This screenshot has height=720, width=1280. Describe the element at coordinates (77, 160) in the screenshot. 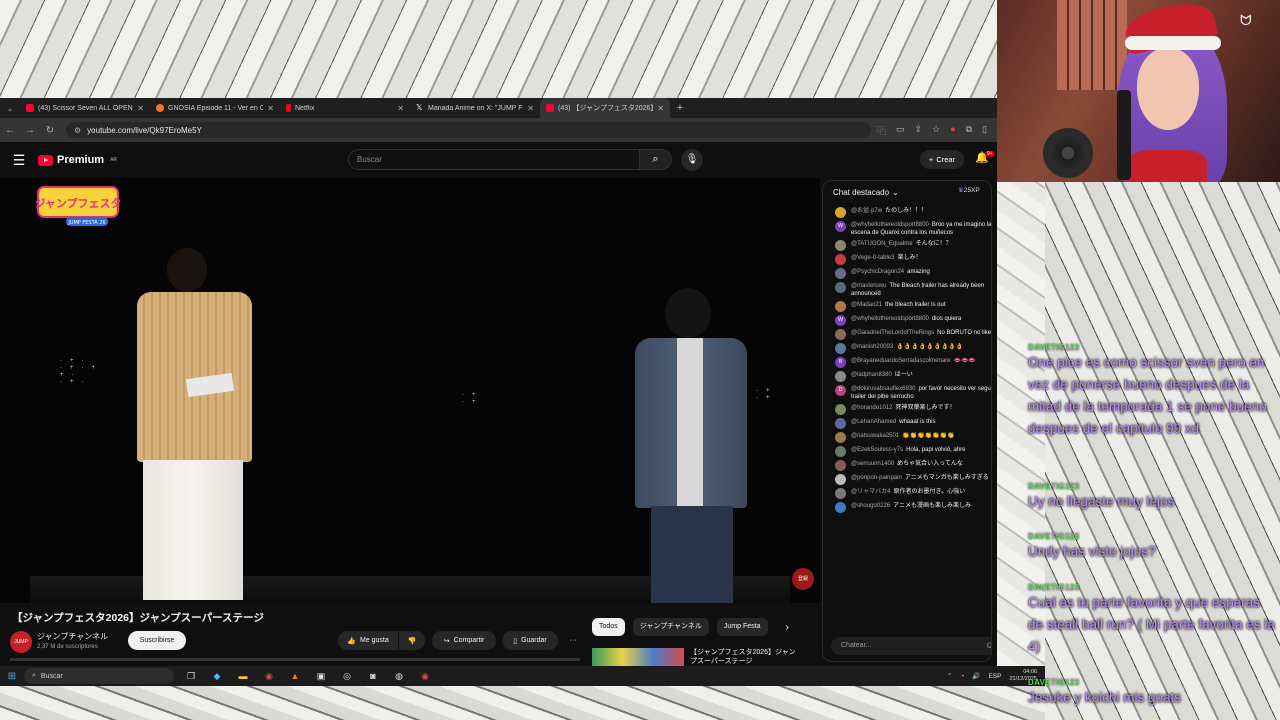

I see `youtube-premium-logo: Premium AR` at that location.